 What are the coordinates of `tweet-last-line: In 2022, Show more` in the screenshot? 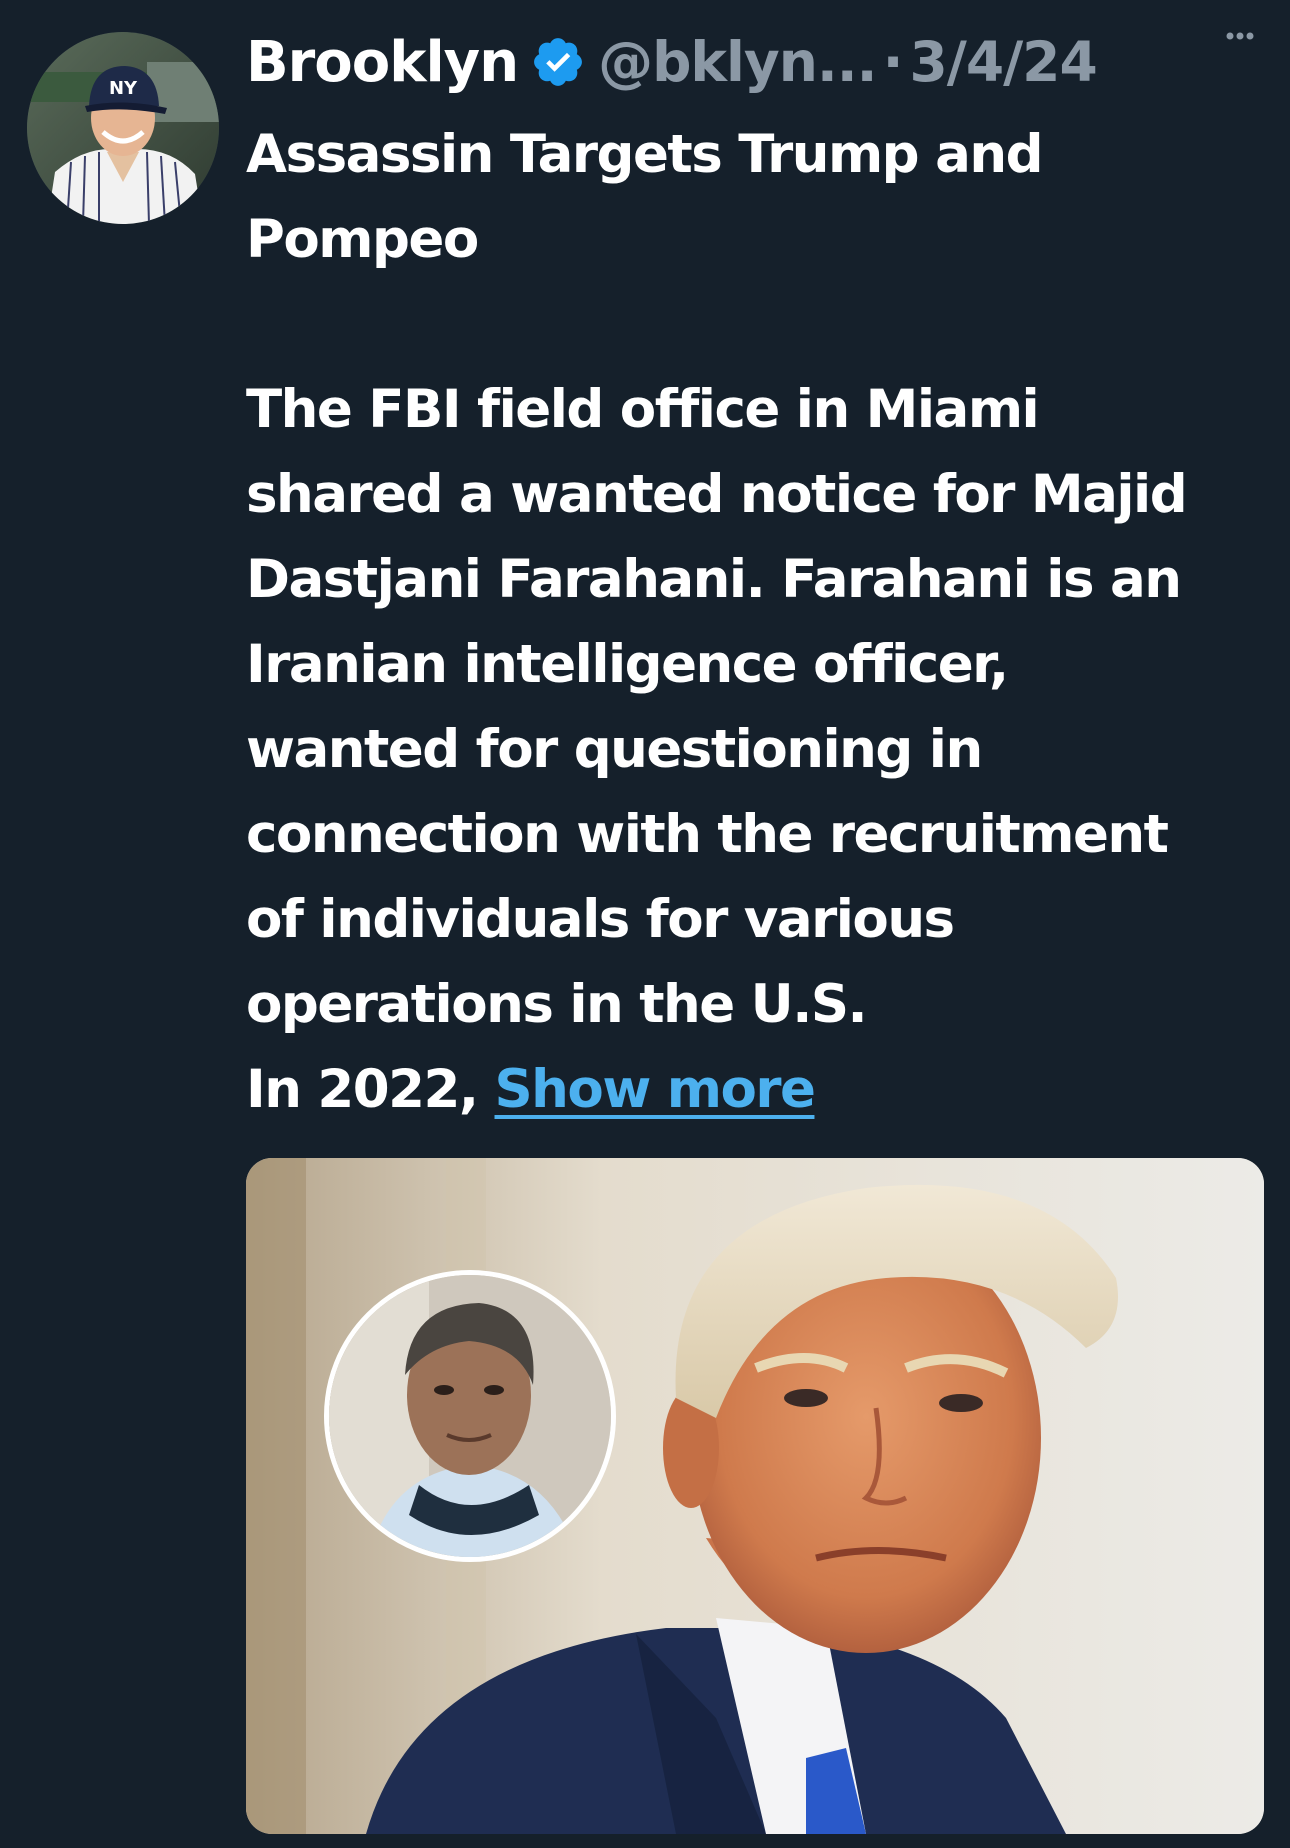 It's located at (761, 1089).